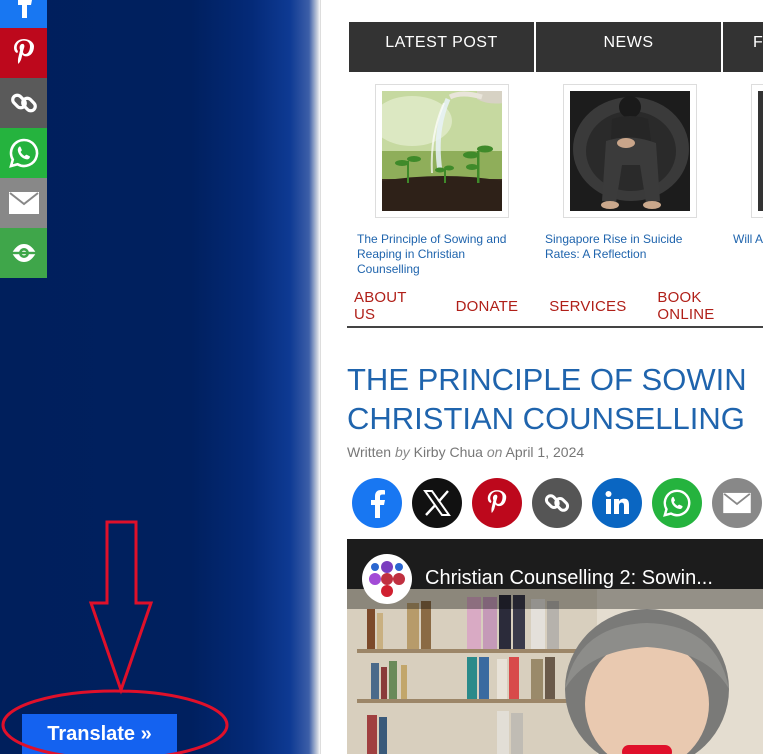 The height and width of the screenshot is (754, 763). I want to click on article-title-line-2: CHRISTIAN COUNSELLING, so click(546, 418).